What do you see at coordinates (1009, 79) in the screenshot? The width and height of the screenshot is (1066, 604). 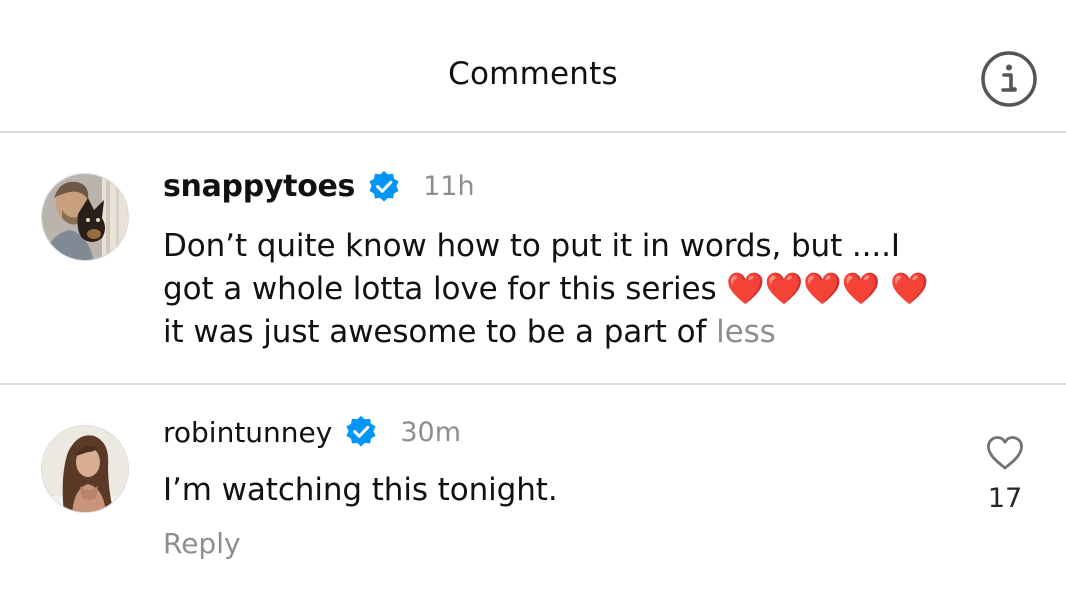 I see `info-icon` at bounding box center [1009, 79].